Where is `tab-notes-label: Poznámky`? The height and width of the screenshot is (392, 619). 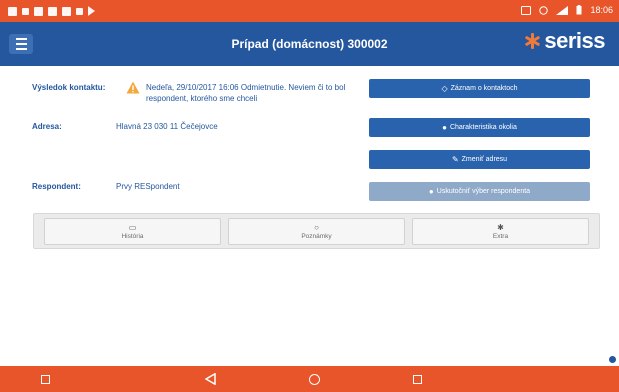
tab-notes-label: Poznámky is located at coordinates (316, 236).